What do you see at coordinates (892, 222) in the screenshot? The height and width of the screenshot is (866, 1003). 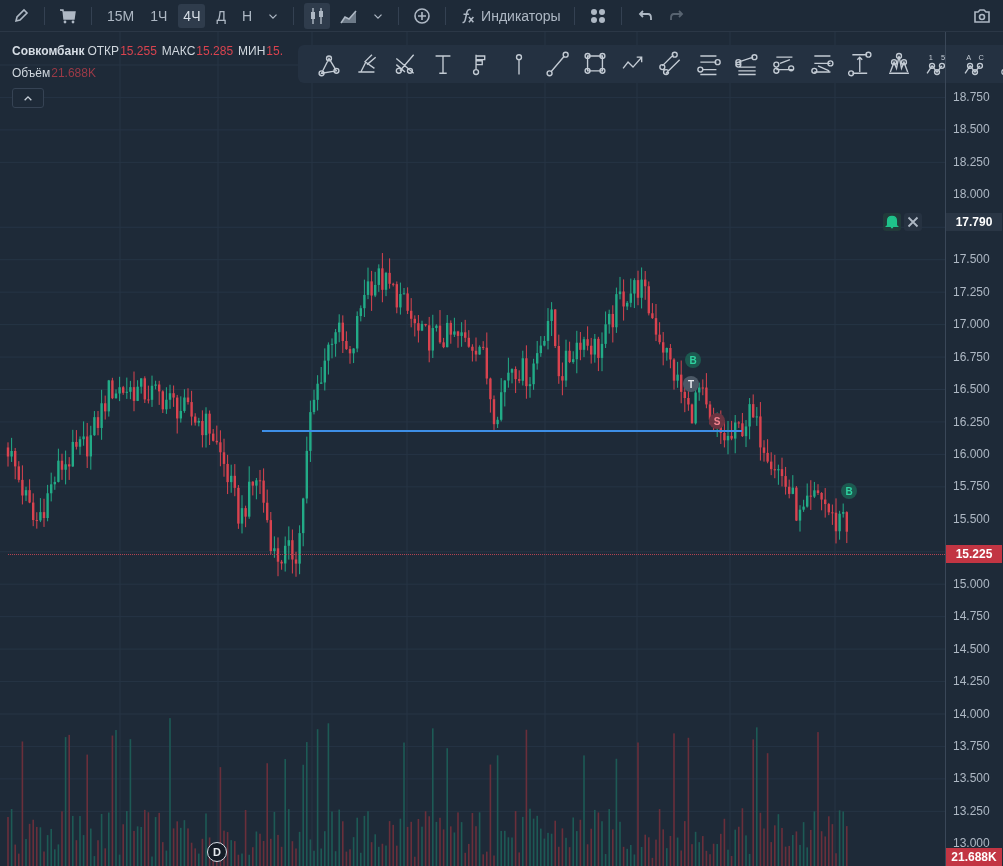 I see `bell-icon` at bounding box center [892, 222].